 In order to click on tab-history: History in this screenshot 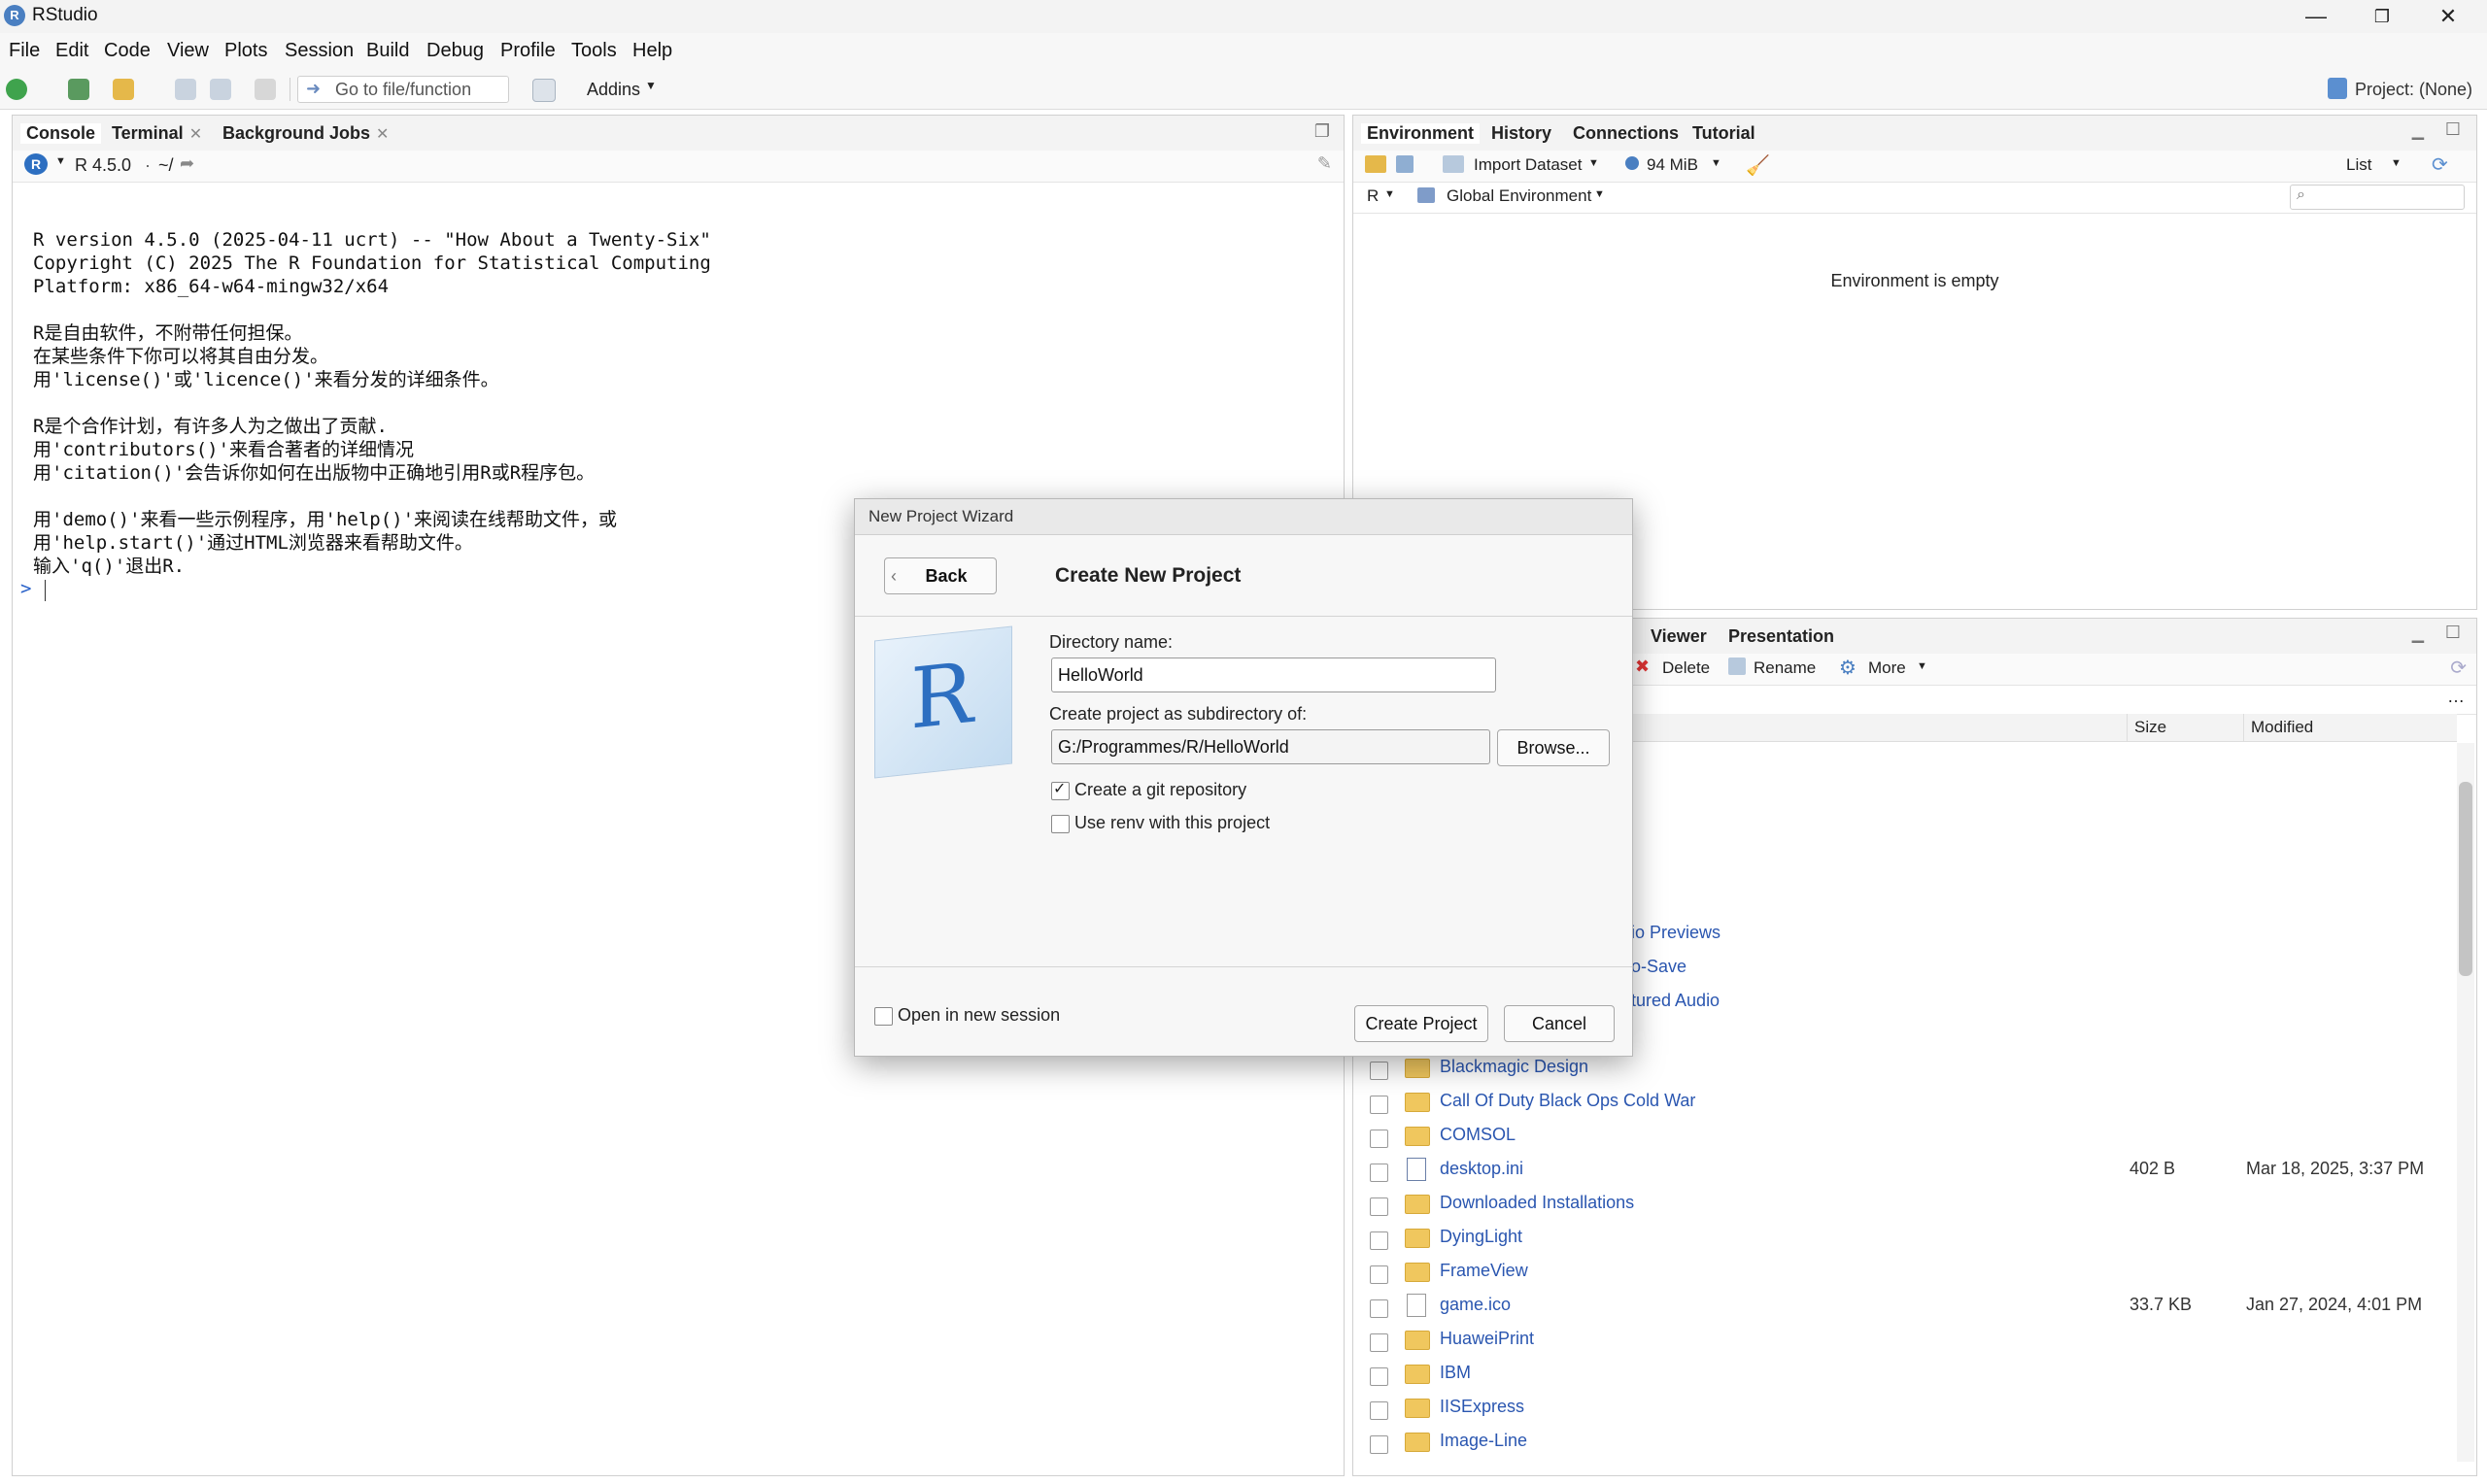, I will do `click(1521, 133)`.